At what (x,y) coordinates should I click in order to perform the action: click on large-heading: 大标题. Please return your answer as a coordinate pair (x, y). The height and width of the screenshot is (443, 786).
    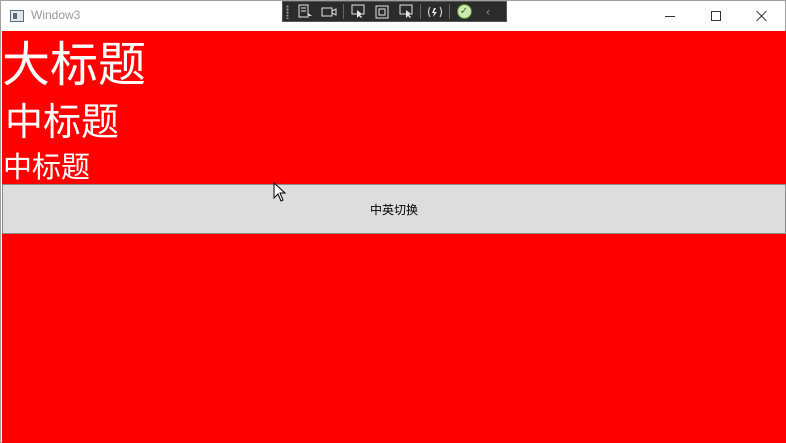
    Looking at the image, I should click on (74, 65).